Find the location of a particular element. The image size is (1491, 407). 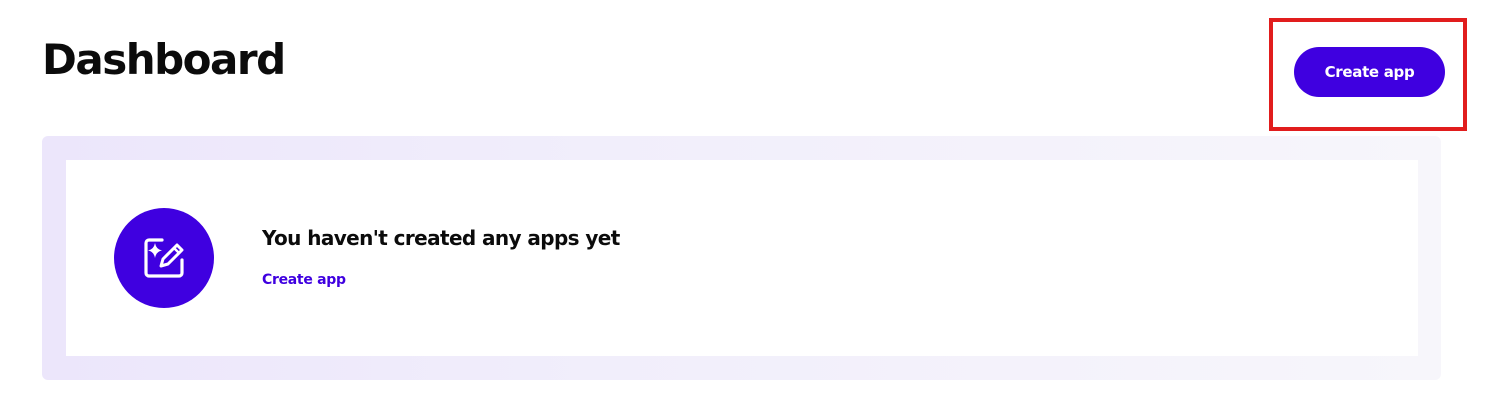

edit-sparkle-glyph is located at coordinates (164, 258).